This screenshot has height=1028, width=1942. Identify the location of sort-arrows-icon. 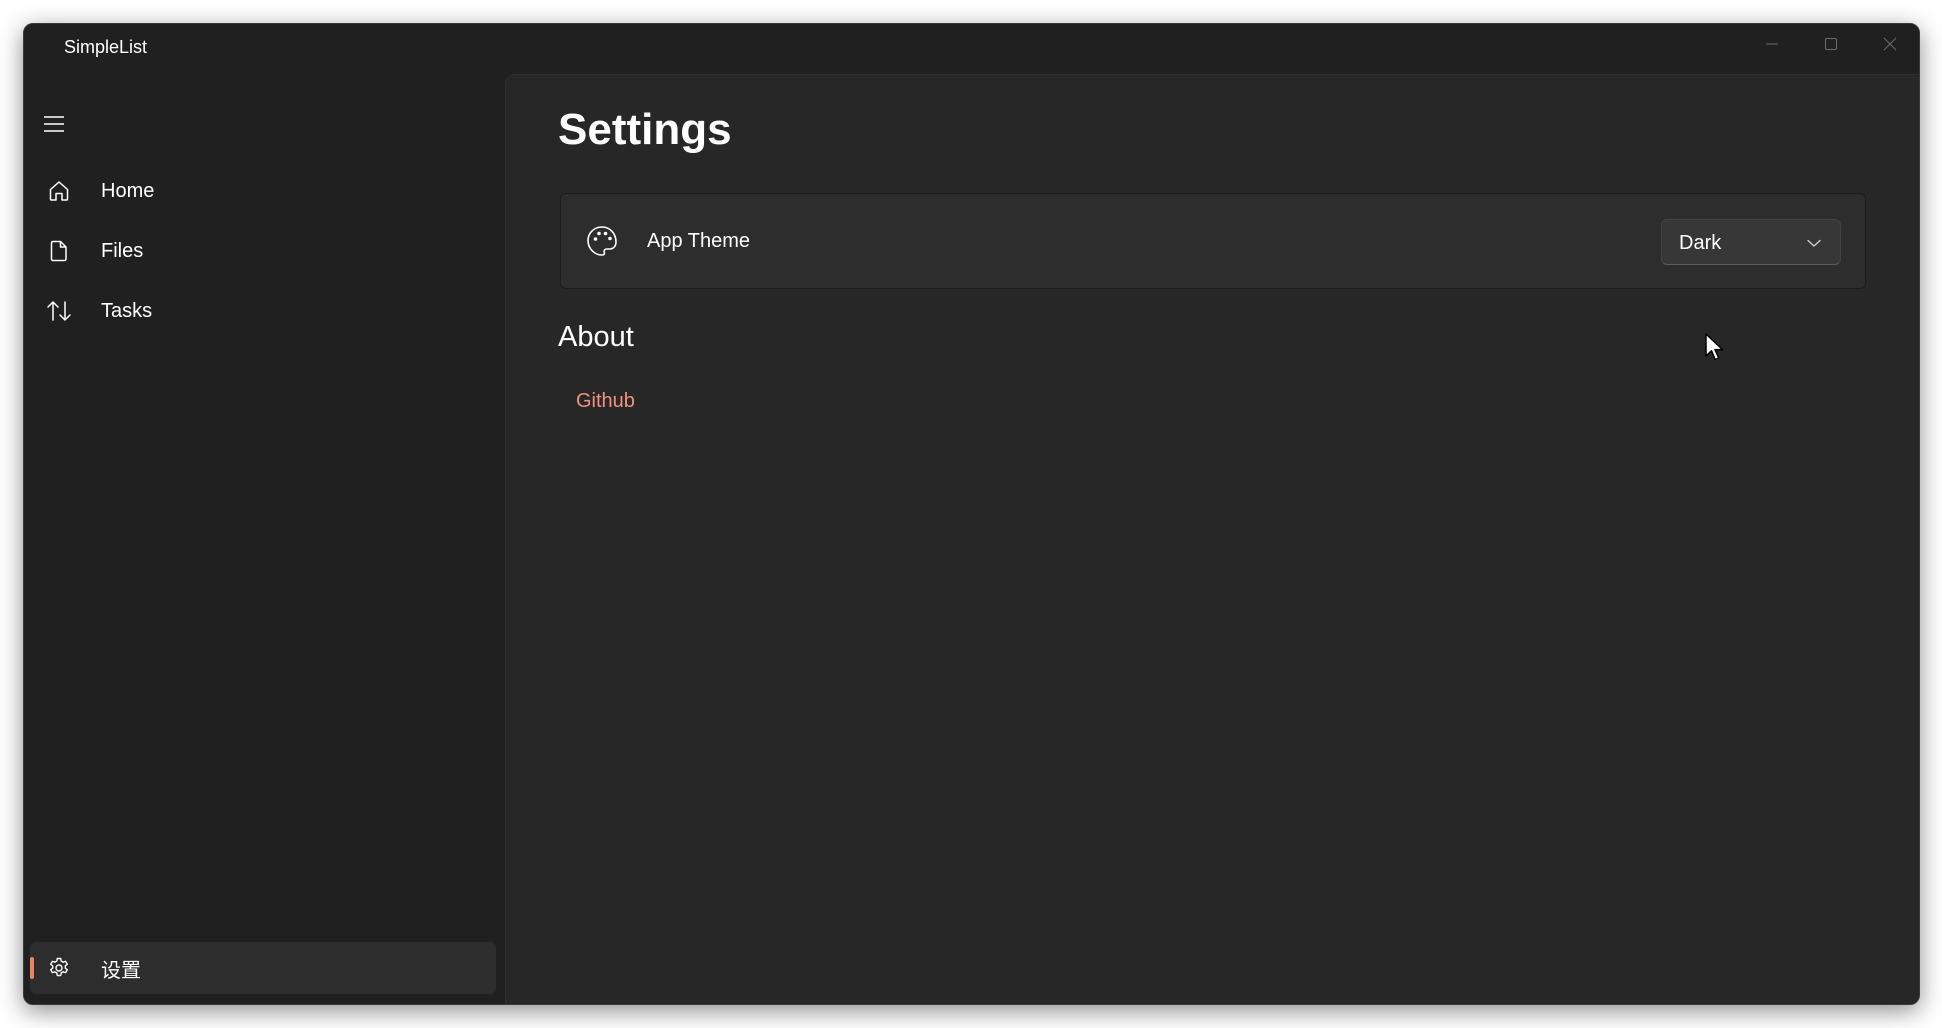
(59, 311).